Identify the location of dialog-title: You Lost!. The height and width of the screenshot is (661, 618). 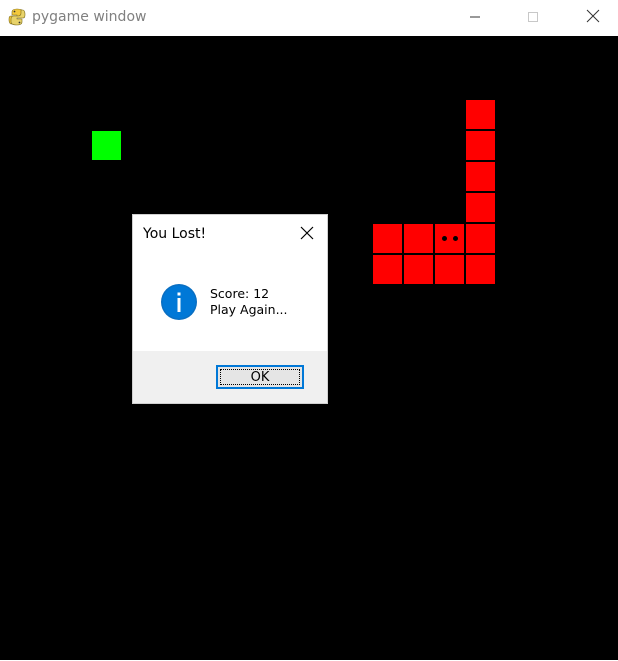
(175, 234).